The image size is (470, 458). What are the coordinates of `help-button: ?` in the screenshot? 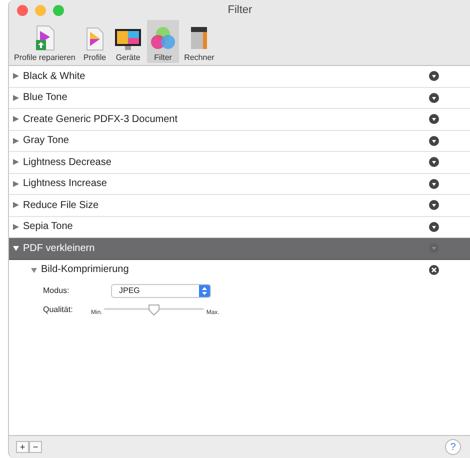 It's located at (453, 447).